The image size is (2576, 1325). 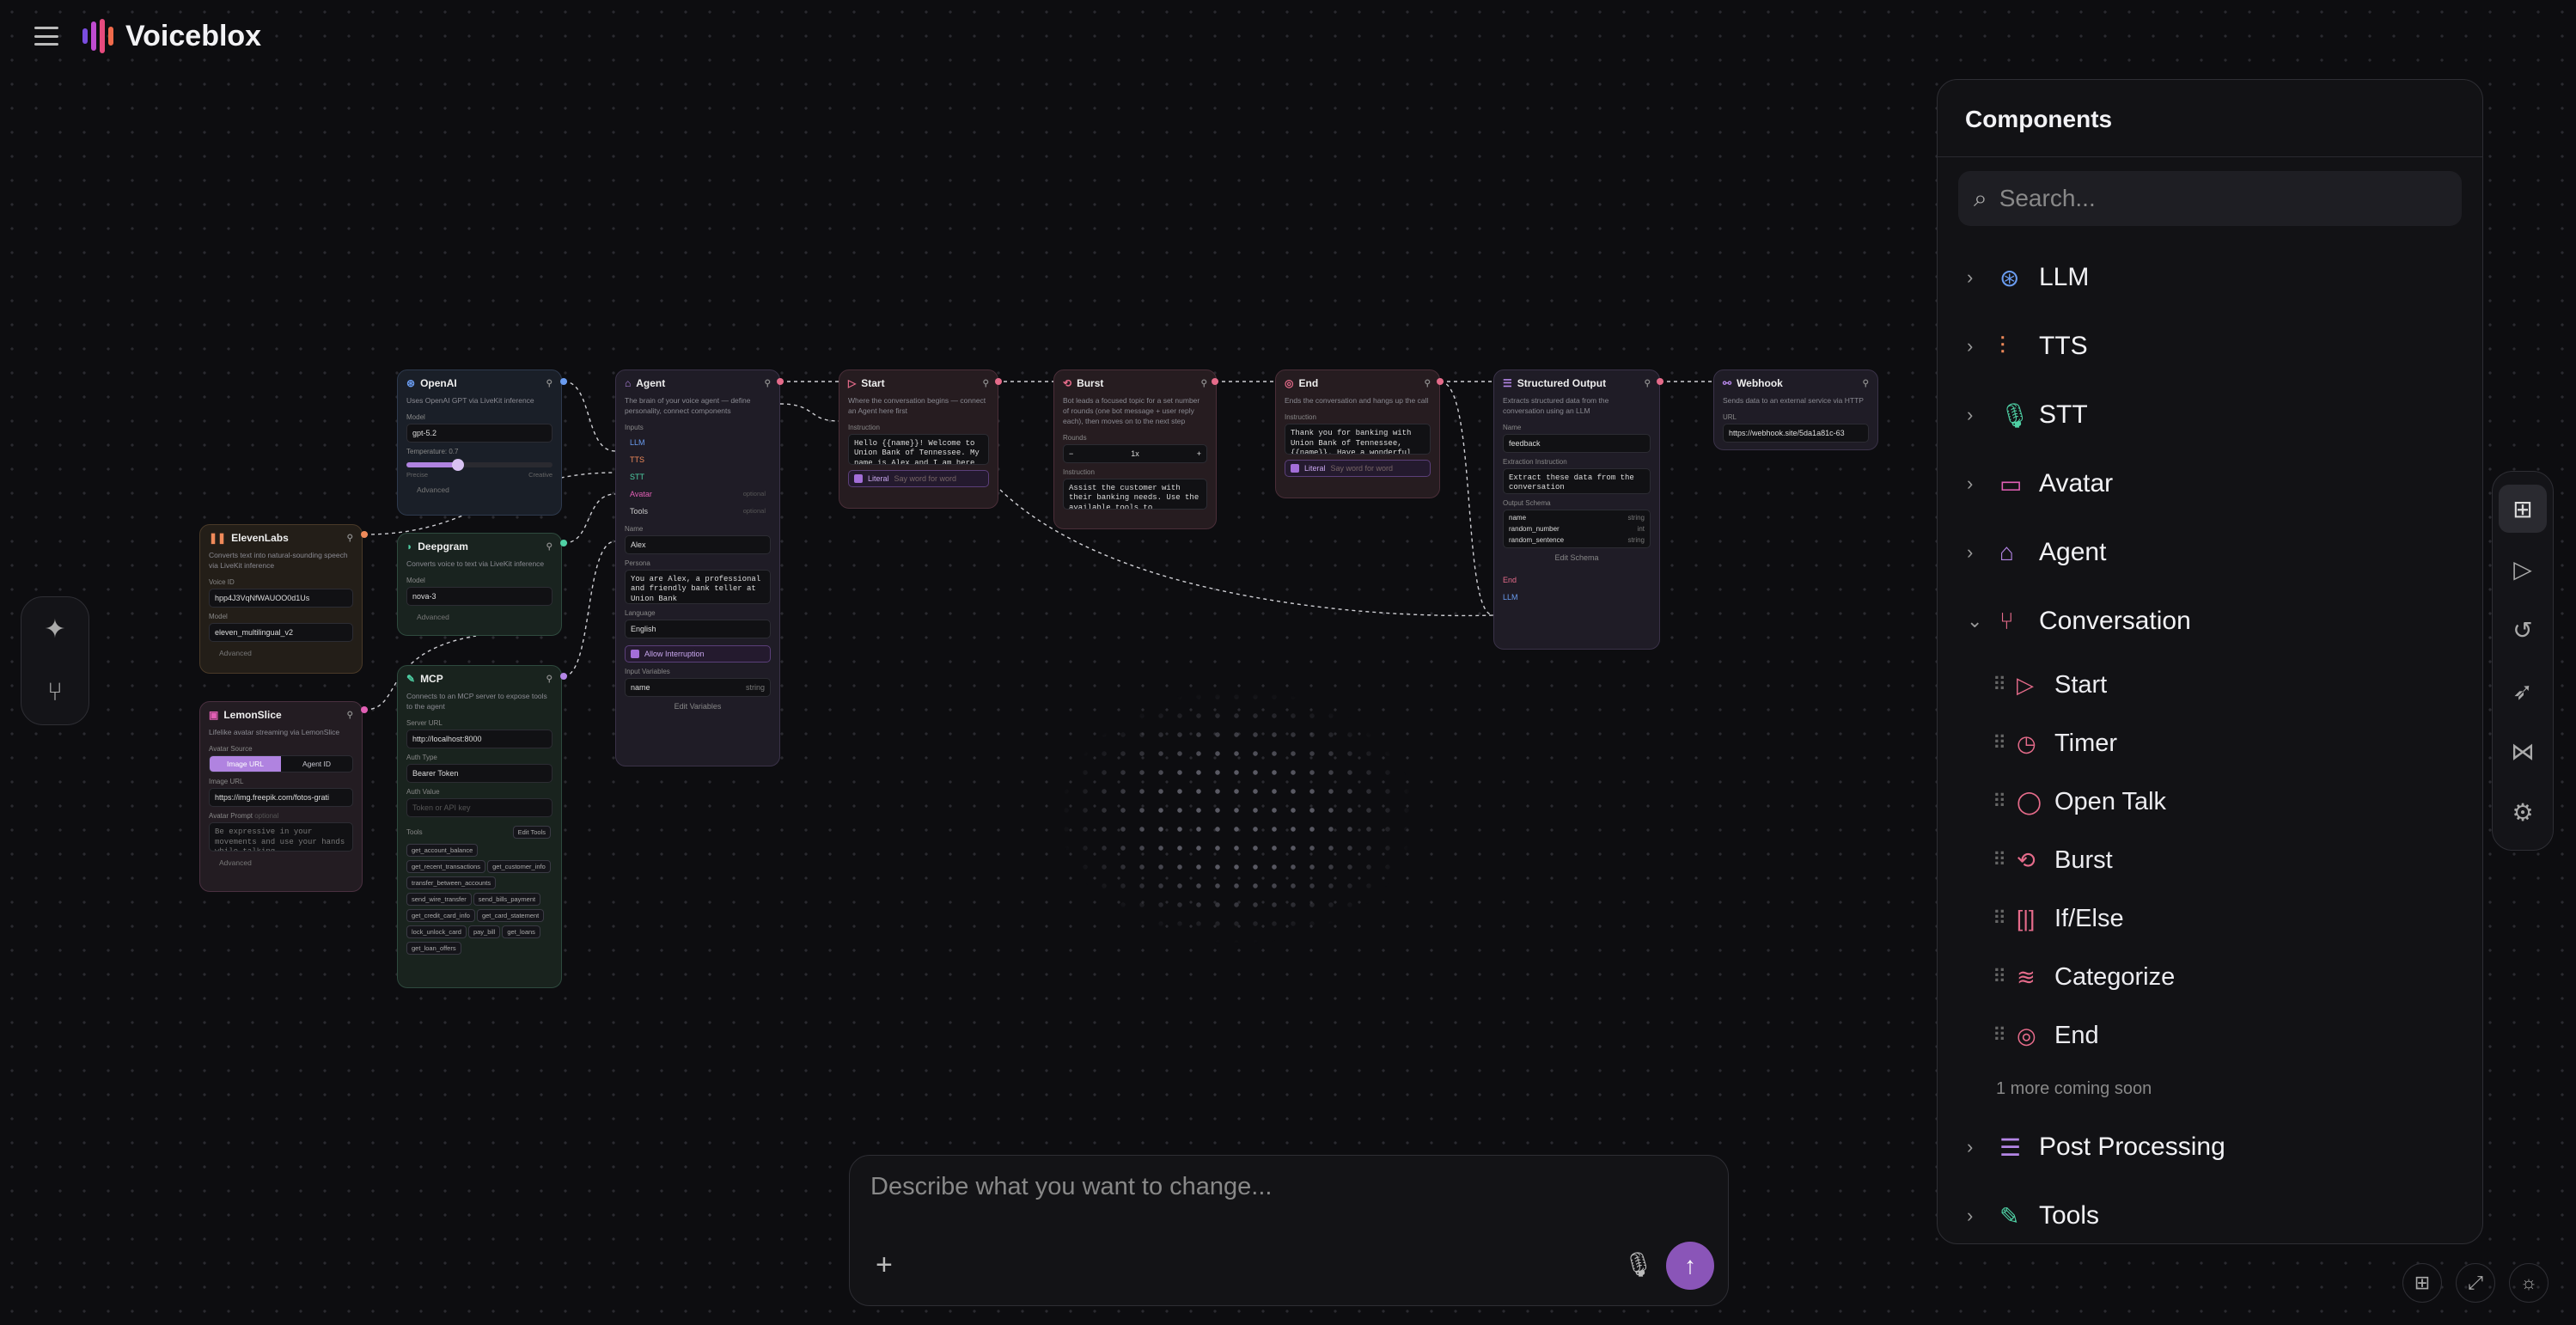 I want to click on category-avatar: › ▭ Avatar, so click(x=2224, y=483).